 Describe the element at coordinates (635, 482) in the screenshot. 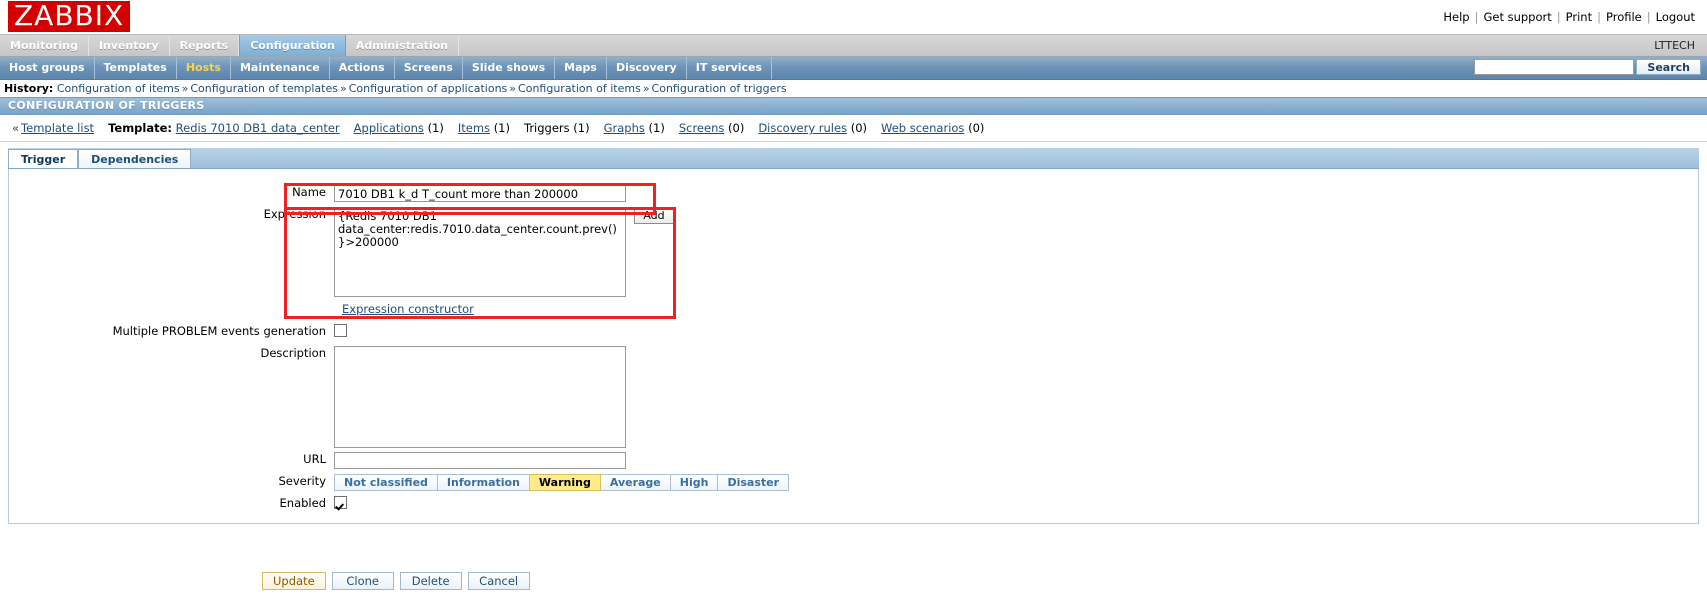

I see `severity-option-average: Average` at that location.